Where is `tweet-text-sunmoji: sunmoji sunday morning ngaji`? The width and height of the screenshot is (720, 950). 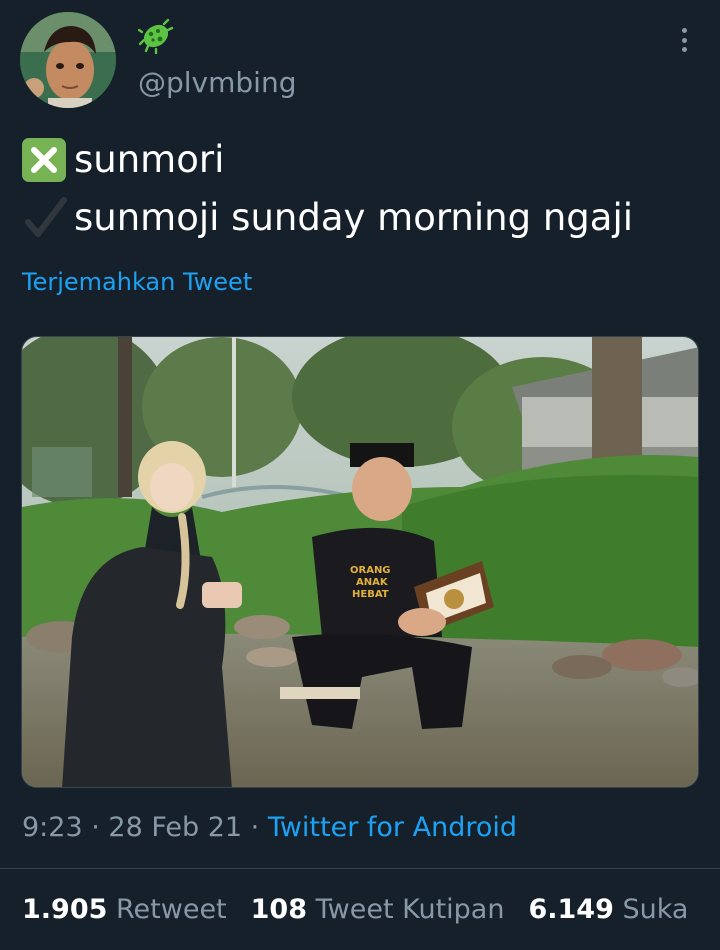 tweet-text-sunmoji: sunmoji sunday morning ngaji is located at coordinates (354, 217).